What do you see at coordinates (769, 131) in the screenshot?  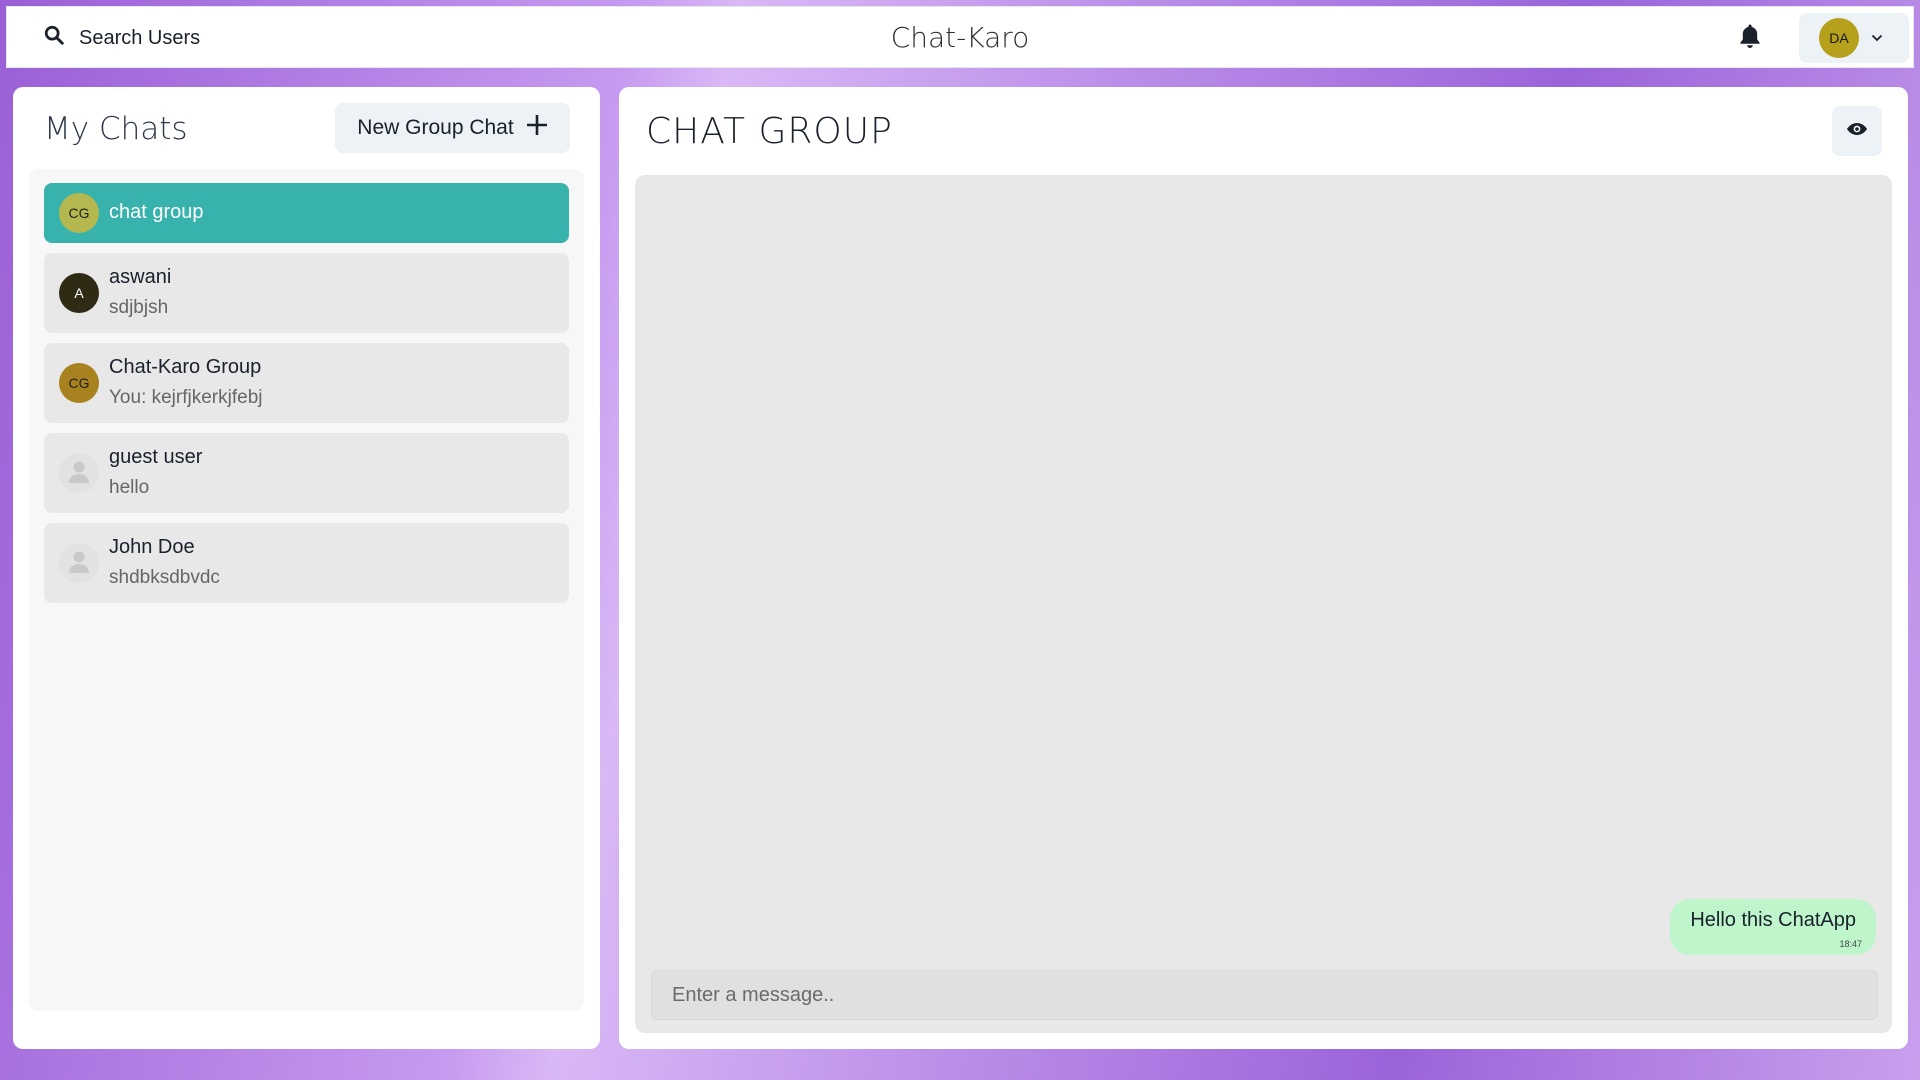 I see `chat-title: CHAT GROUP` at bounding box center [769, 131].